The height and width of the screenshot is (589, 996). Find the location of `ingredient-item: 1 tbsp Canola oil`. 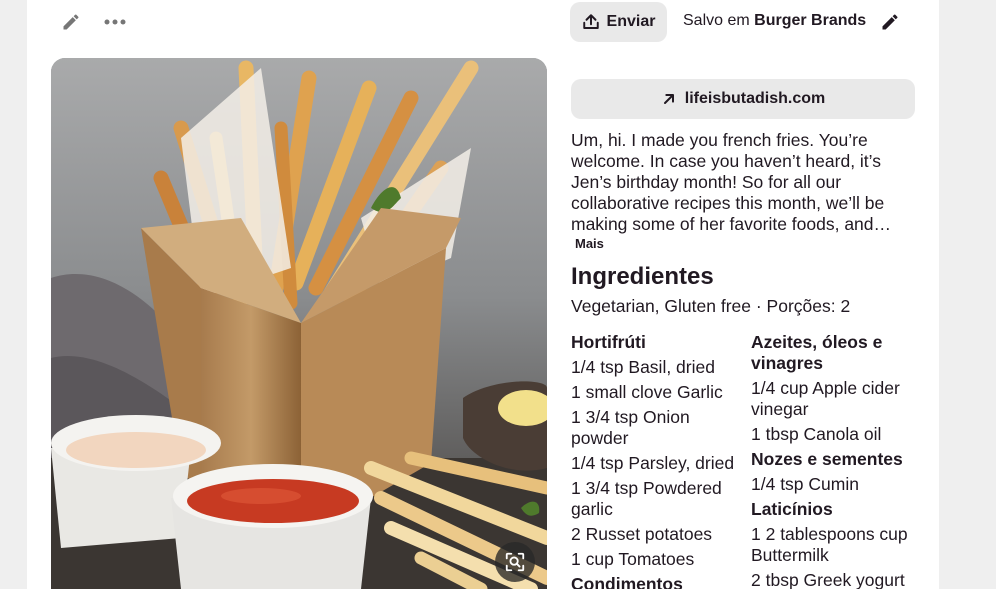

ingredient-item: 1 tbsp Canola oil is located at coordinates (816, 434).